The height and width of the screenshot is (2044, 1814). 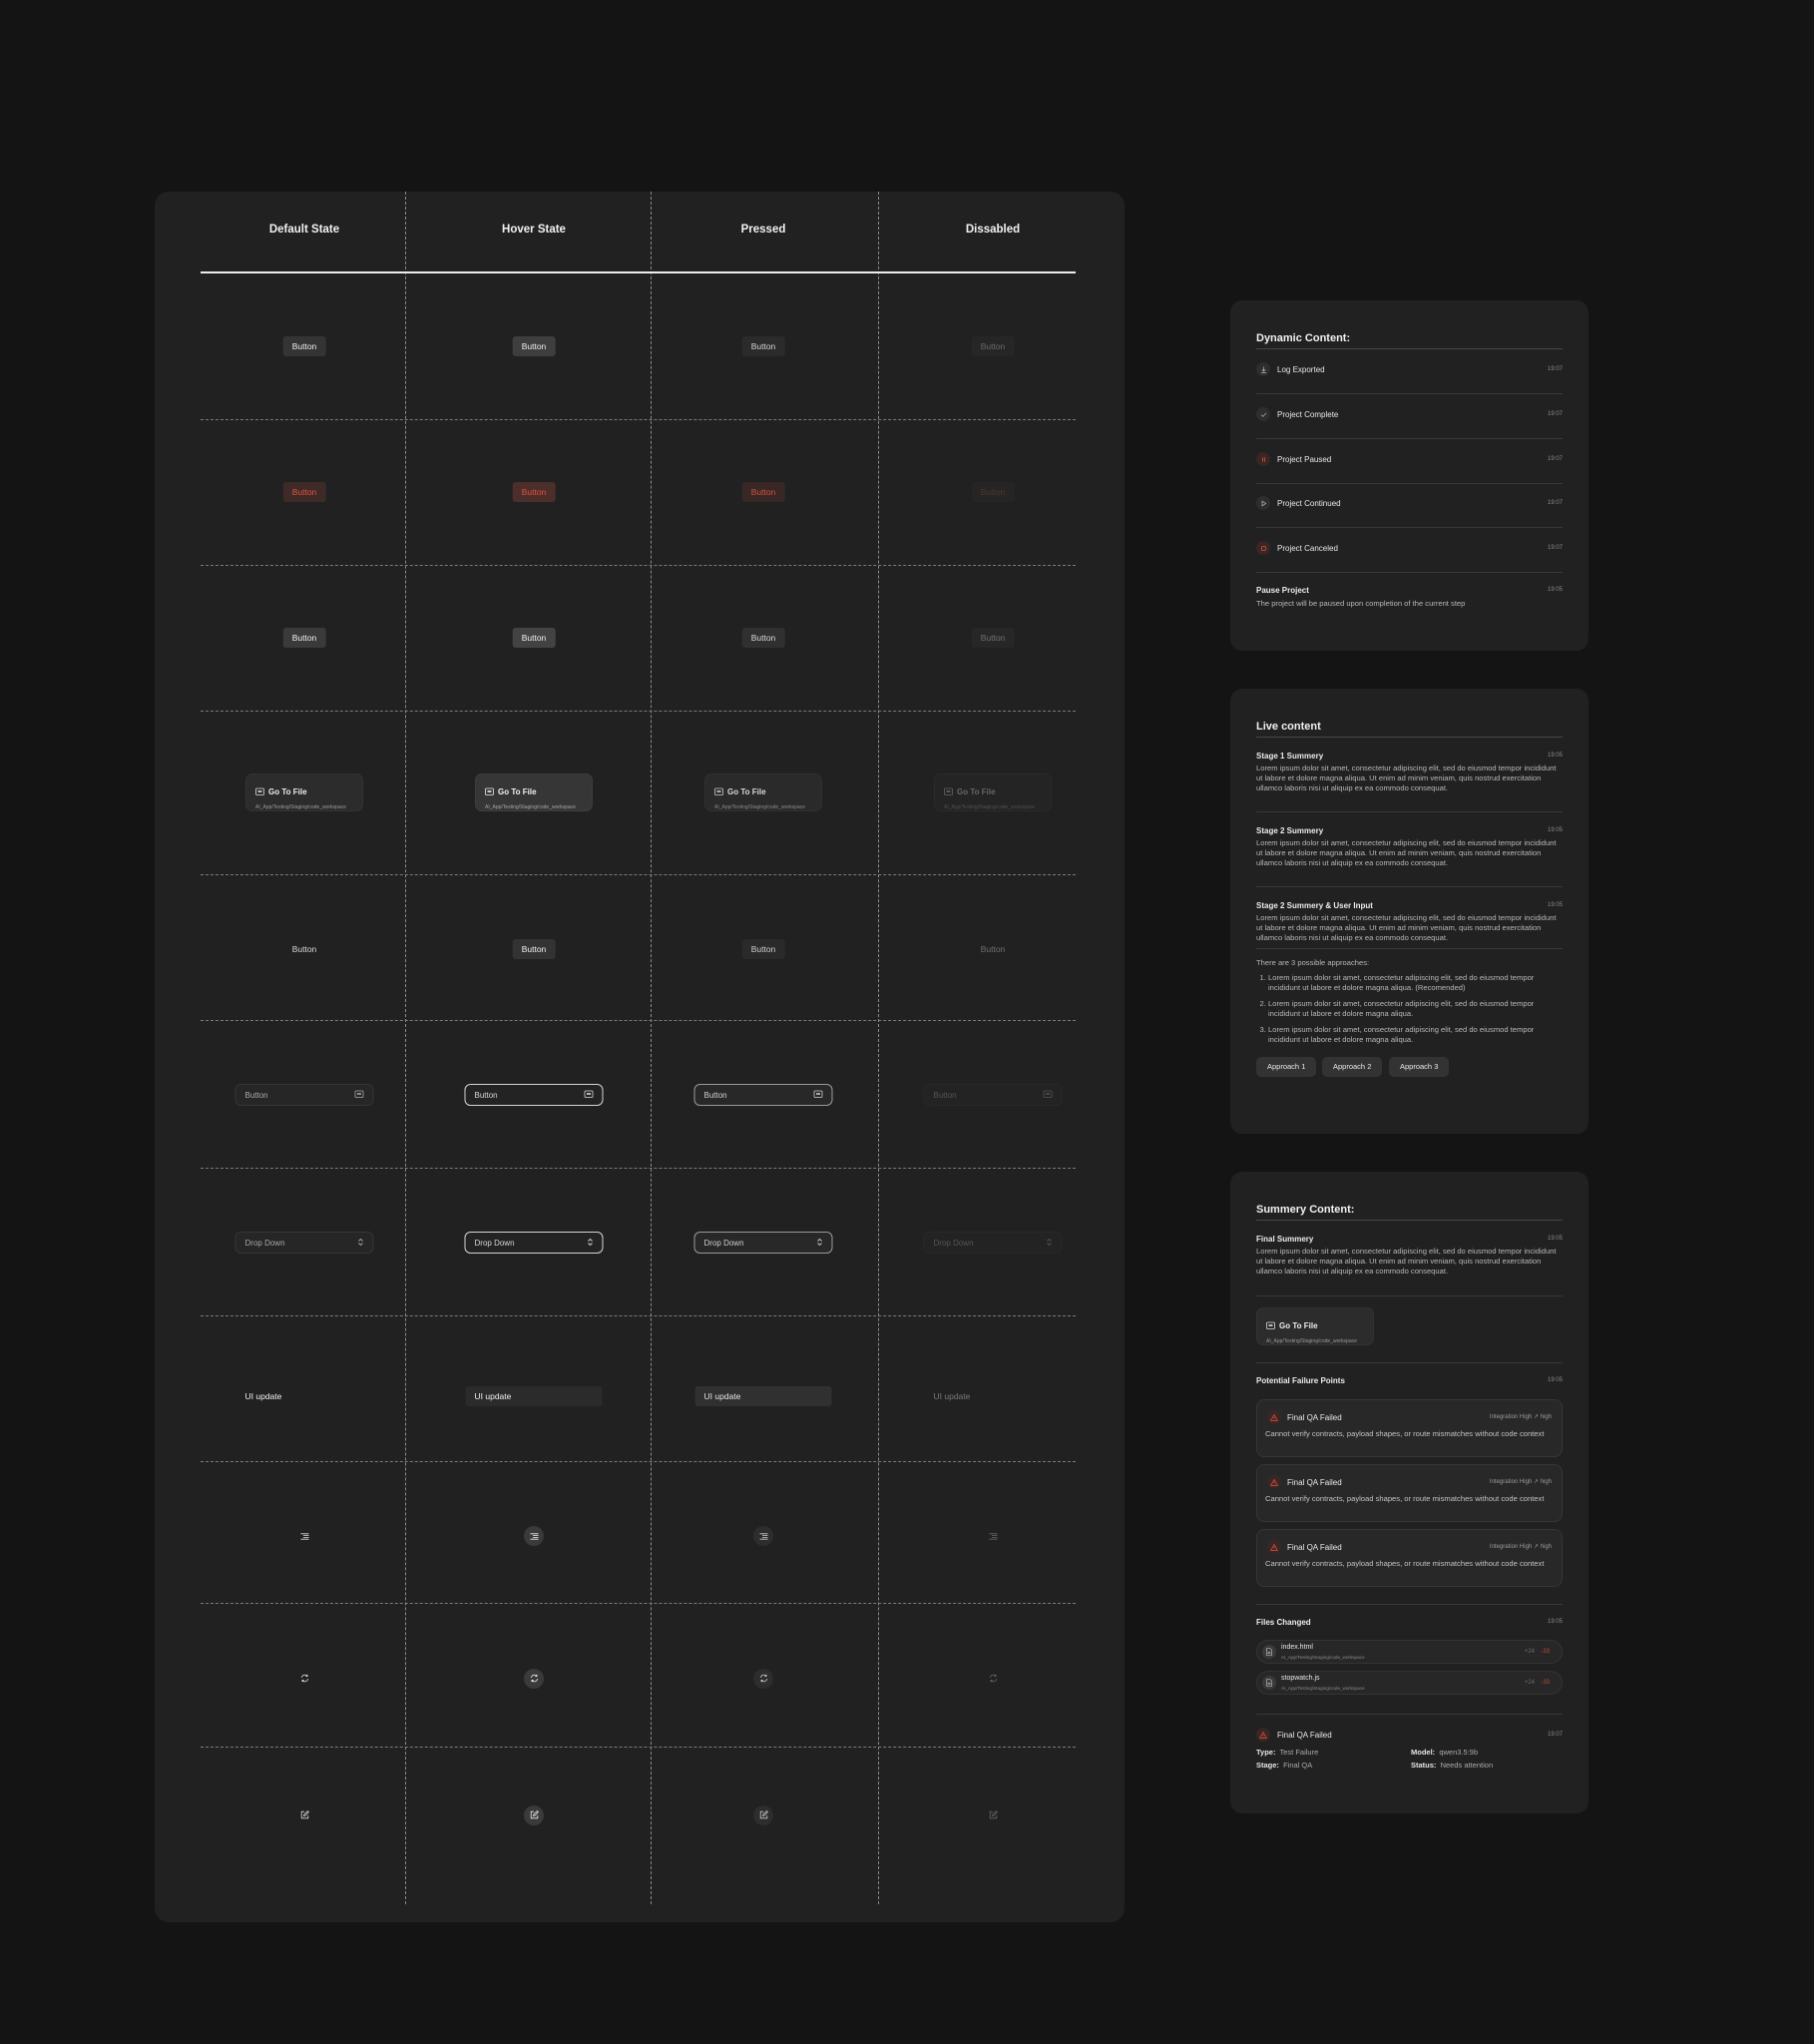 I want to click on failure-tag: Integration High ↗ high, so click(x=1521, y=1416).